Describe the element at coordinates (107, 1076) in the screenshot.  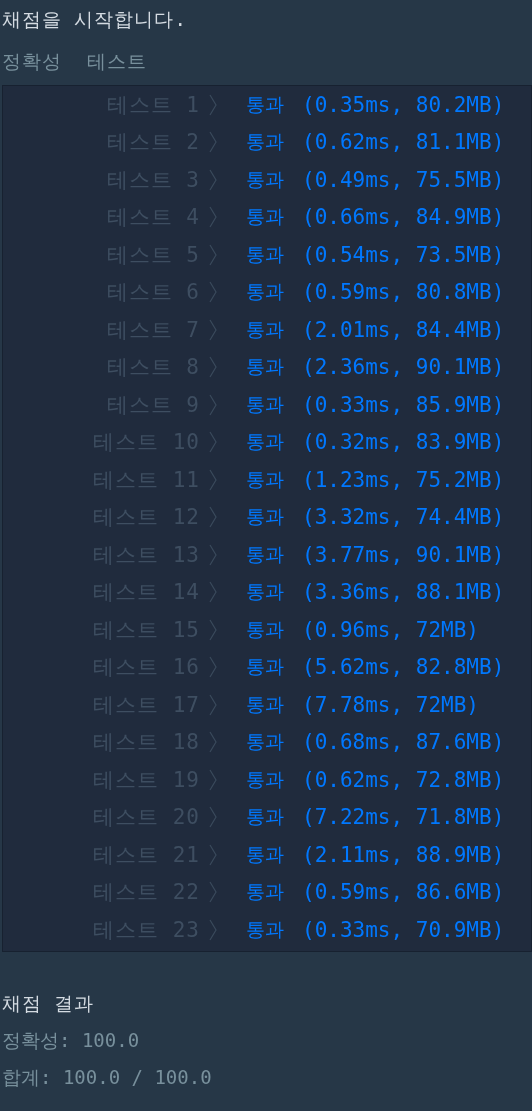
I see `summary-line: 합계: 100.0 / 100.0` at that location.